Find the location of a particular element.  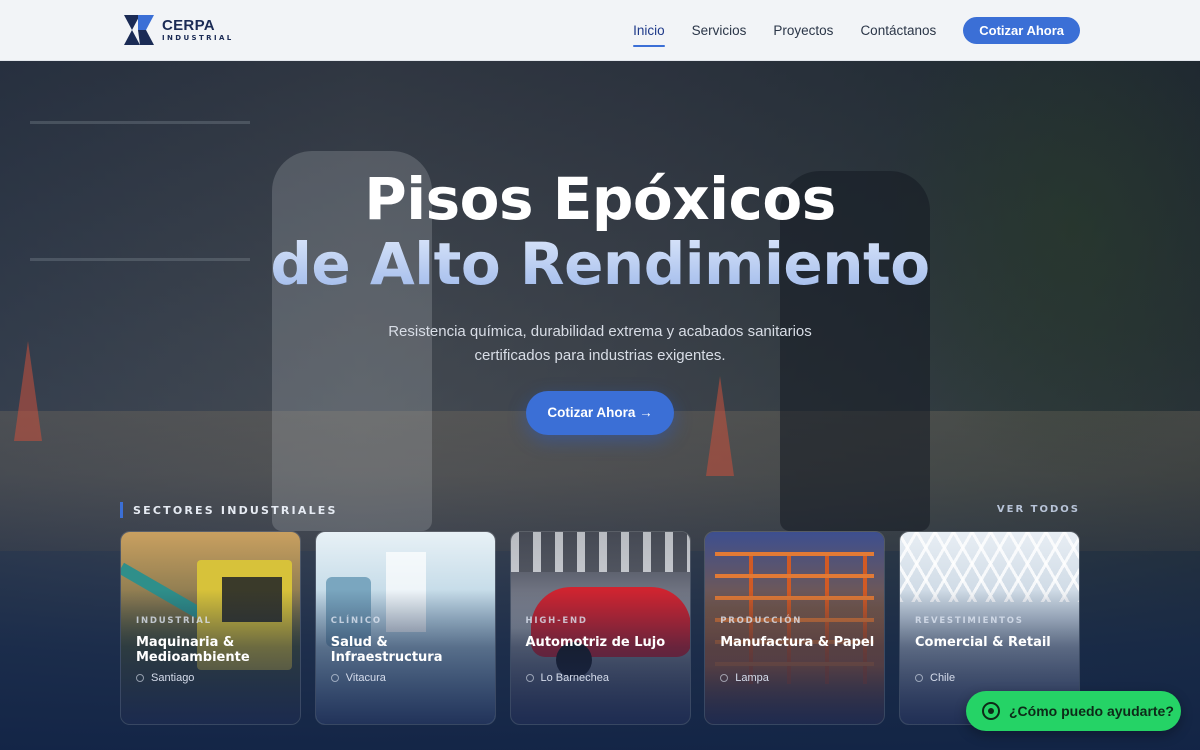

cerpa-logo-icon is located at coordinates (139, 30).